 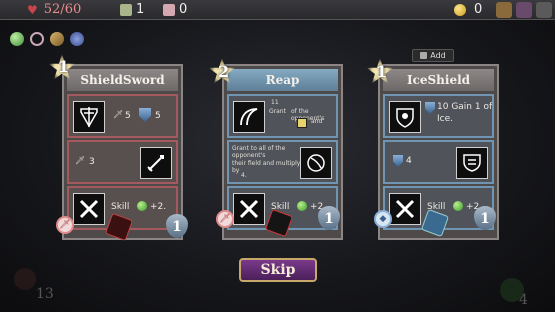 I want to click on shield-sword-icon, so click(x=89, y=117).